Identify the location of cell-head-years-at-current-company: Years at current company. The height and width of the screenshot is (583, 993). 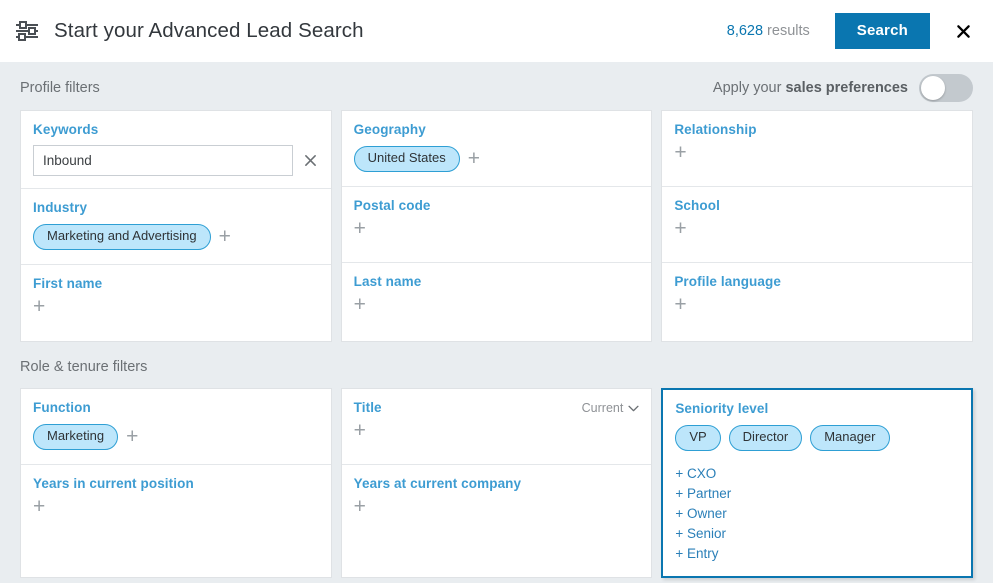
(497, 483).